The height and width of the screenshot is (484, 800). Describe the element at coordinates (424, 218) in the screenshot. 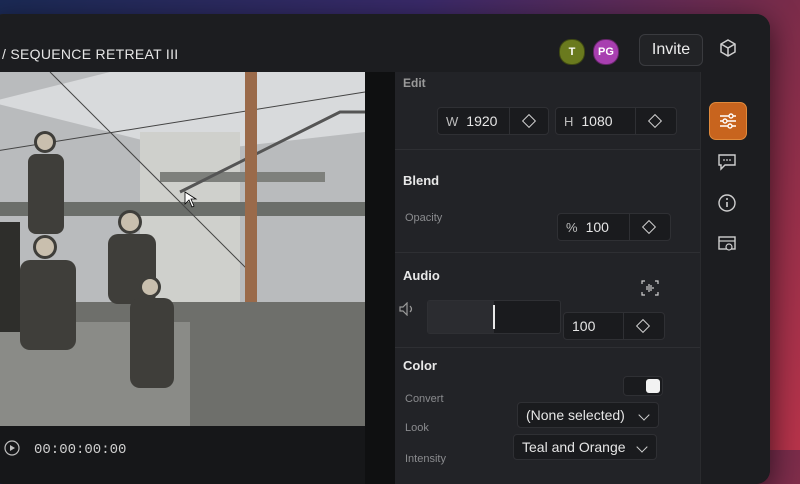

I see `opacity-label: Opacity` at that location.